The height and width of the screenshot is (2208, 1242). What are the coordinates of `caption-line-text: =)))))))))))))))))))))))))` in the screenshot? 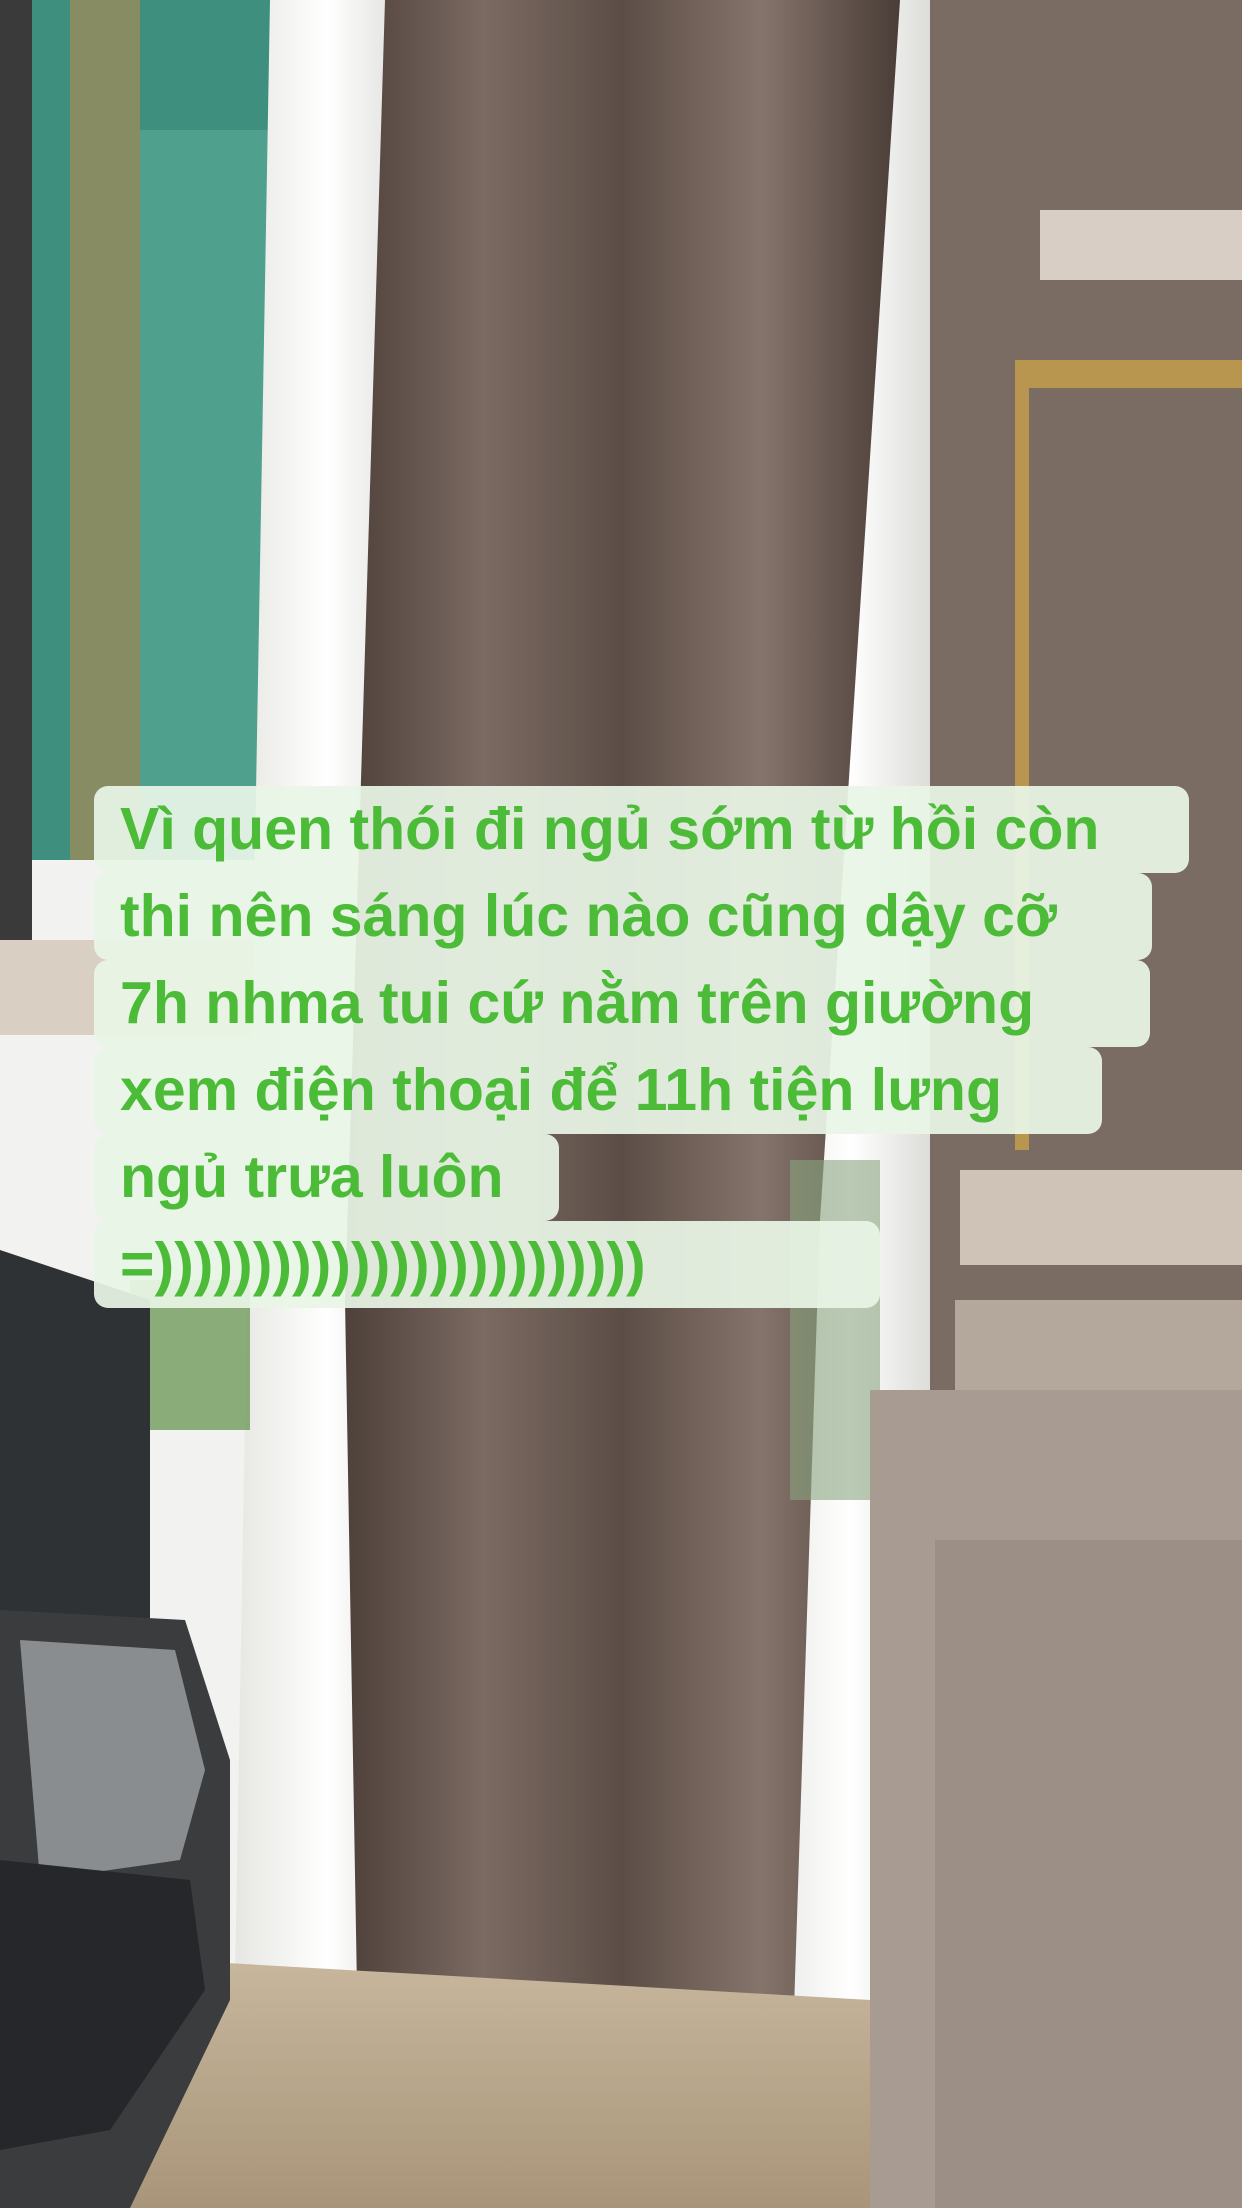 It's located at (383, 1264).